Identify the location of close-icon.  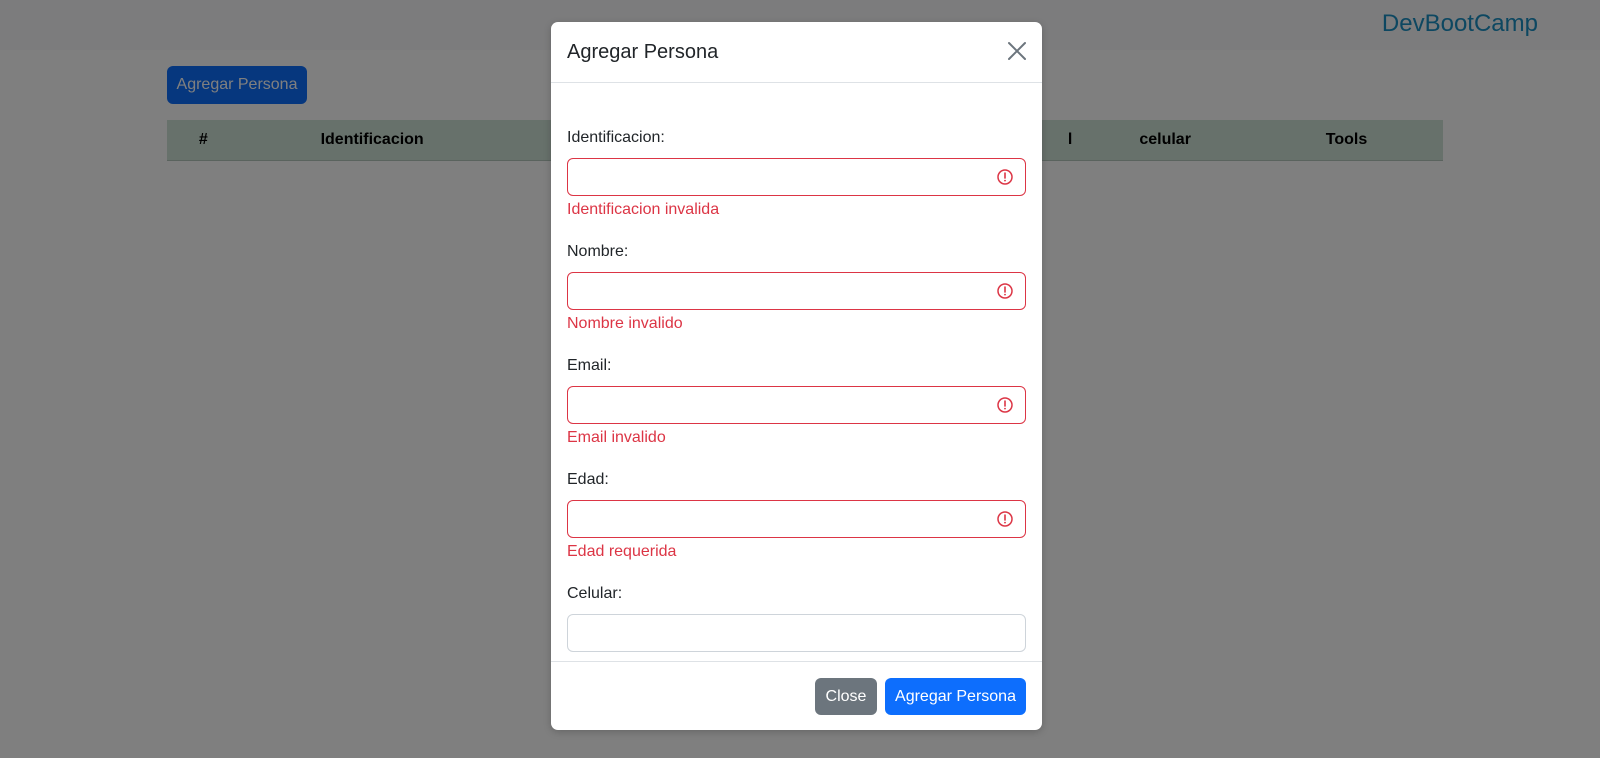
(1017, 51).